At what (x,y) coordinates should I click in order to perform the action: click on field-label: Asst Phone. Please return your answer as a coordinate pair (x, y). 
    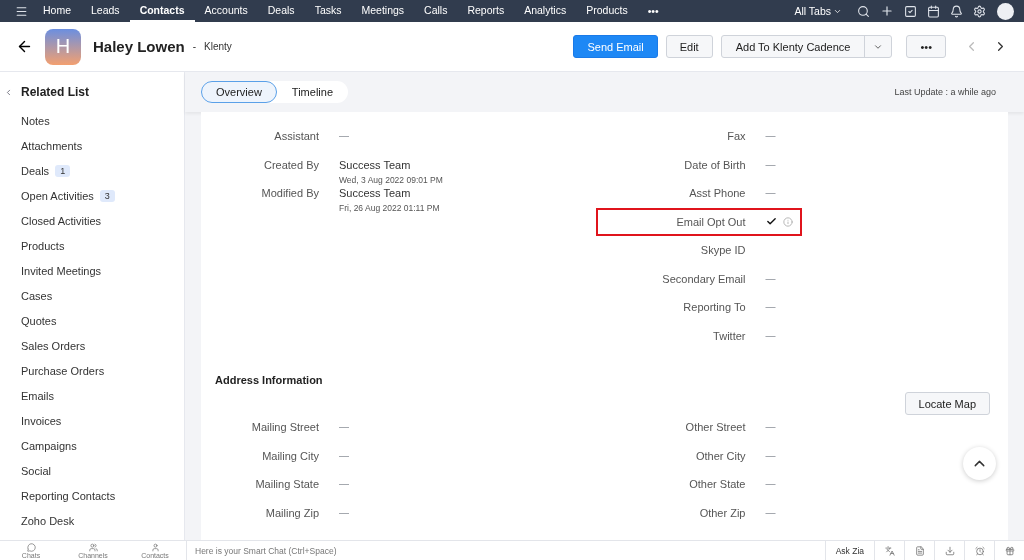
    Looking at the image, I should click on (717, 193).